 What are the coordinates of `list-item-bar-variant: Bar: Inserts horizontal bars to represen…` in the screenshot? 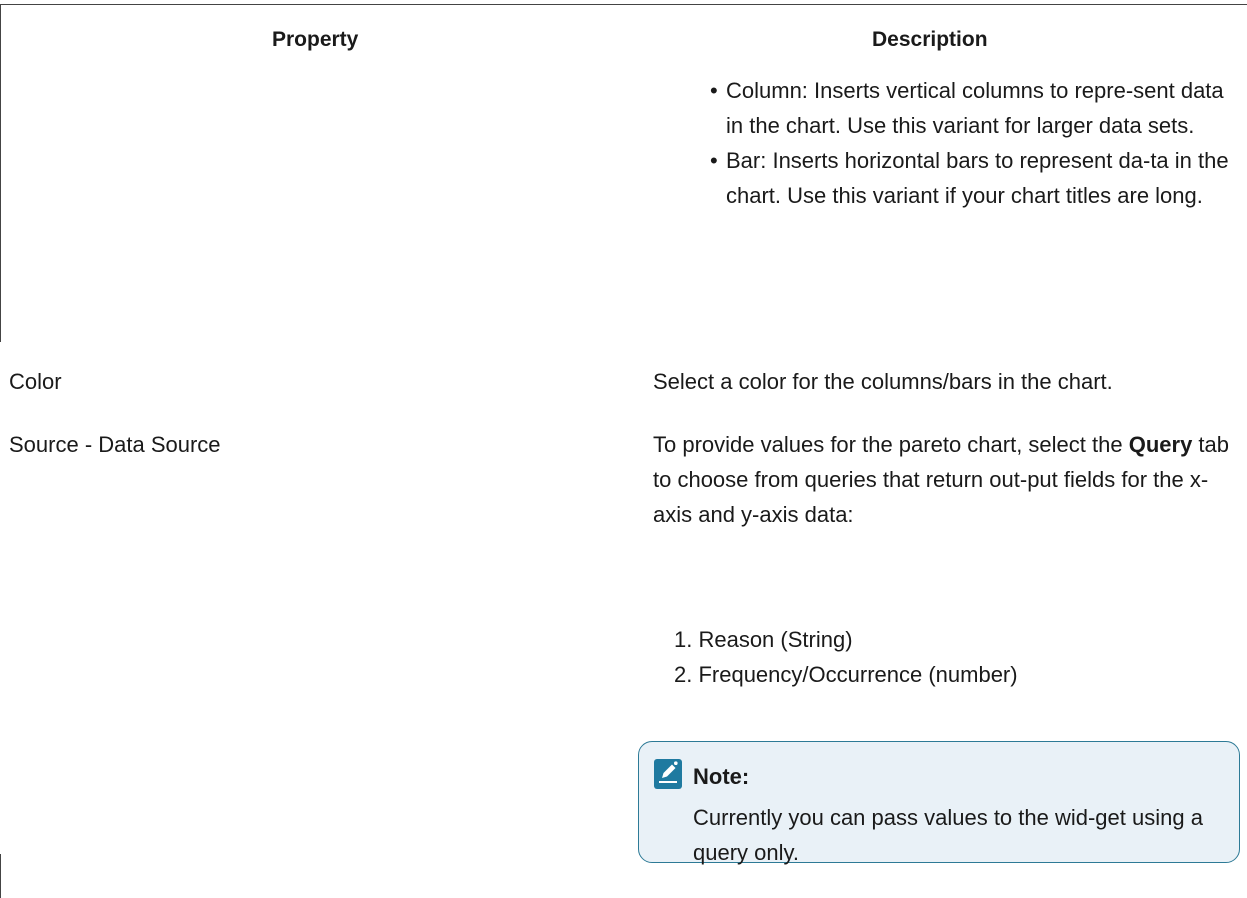 It's located at (970, 178).